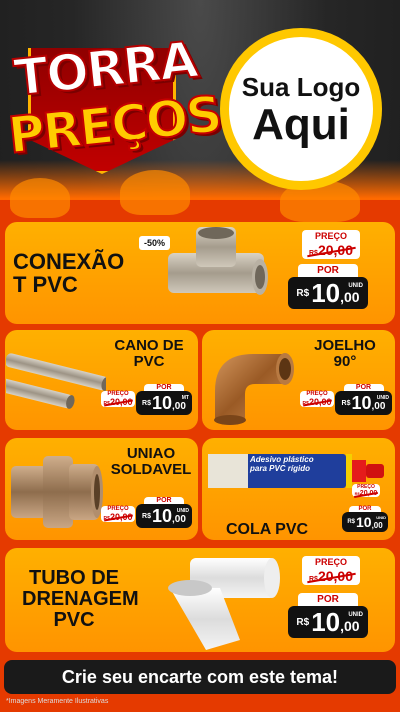 The image size is (400, 712). I want to click on product-name: CANO DE PVC, so click(149, 354).